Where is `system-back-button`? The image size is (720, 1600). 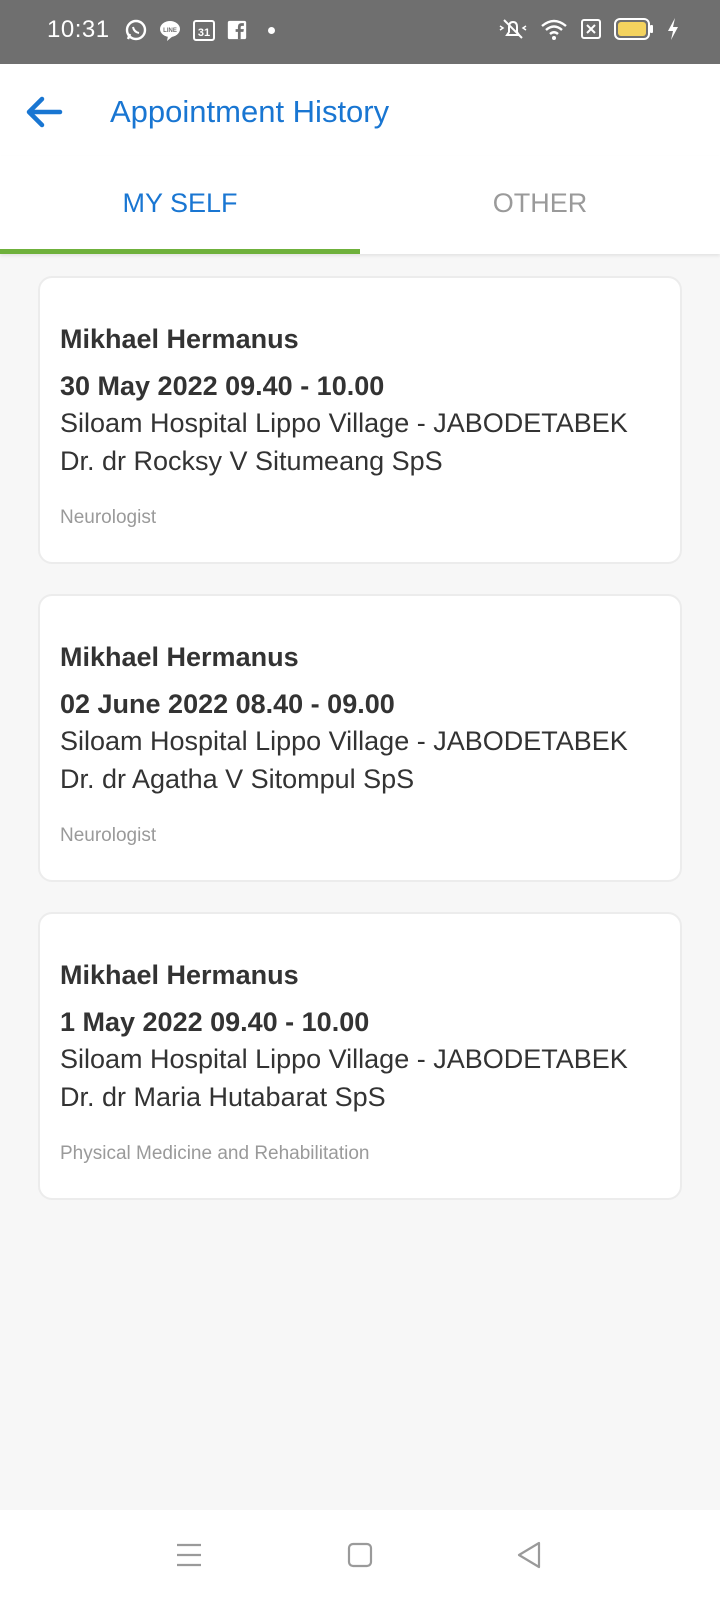
system-back-button is located at coordinates (529, 1555).